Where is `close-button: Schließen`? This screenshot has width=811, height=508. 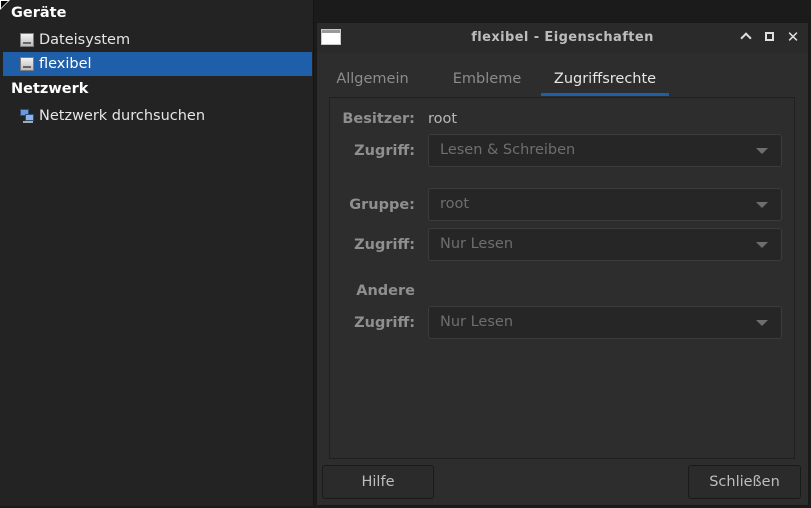
close-button: Schließen is located at coordinates (744, 482).